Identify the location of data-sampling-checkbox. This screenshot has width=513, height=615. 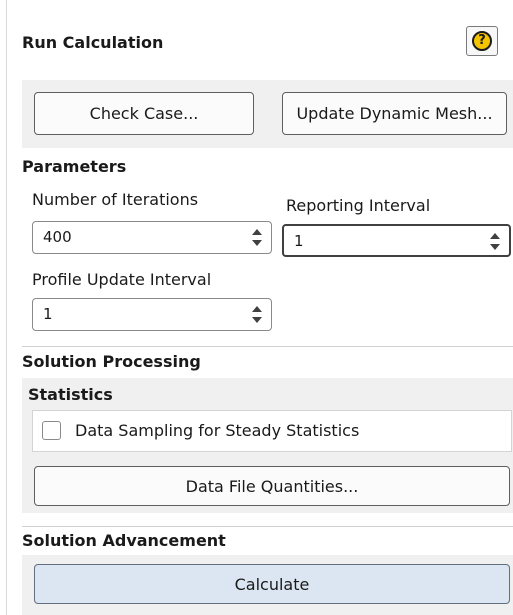
(51, 430).